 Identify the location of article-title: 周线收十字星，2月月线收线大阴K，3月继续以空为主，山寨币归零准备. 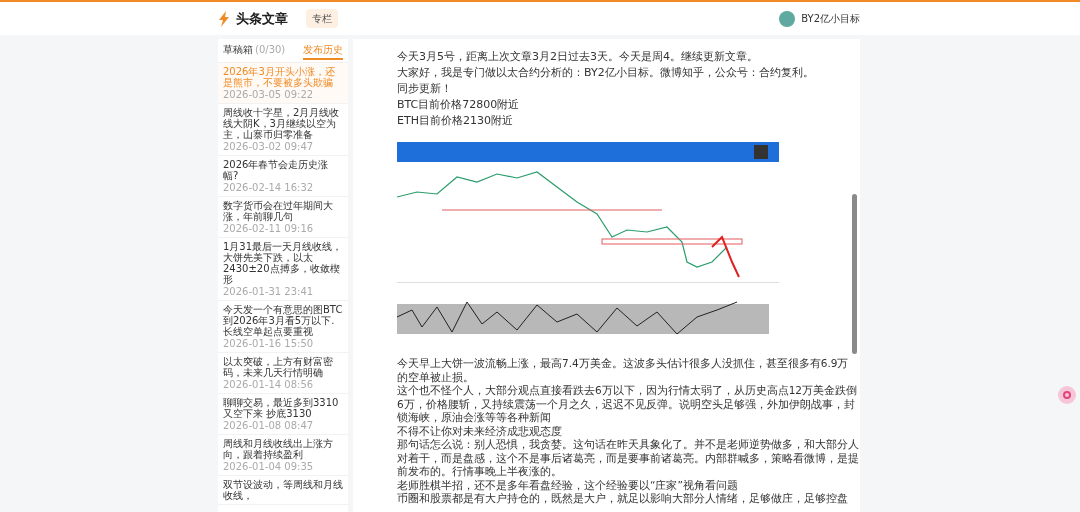
(282, 123).